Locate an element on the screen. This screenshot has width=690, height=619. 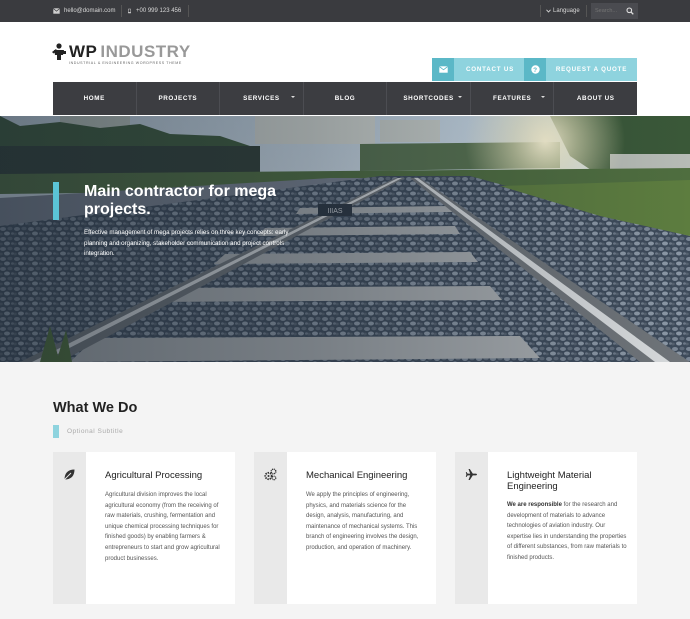
email-link: hello@domain.com is located at coordinates (84, 11).